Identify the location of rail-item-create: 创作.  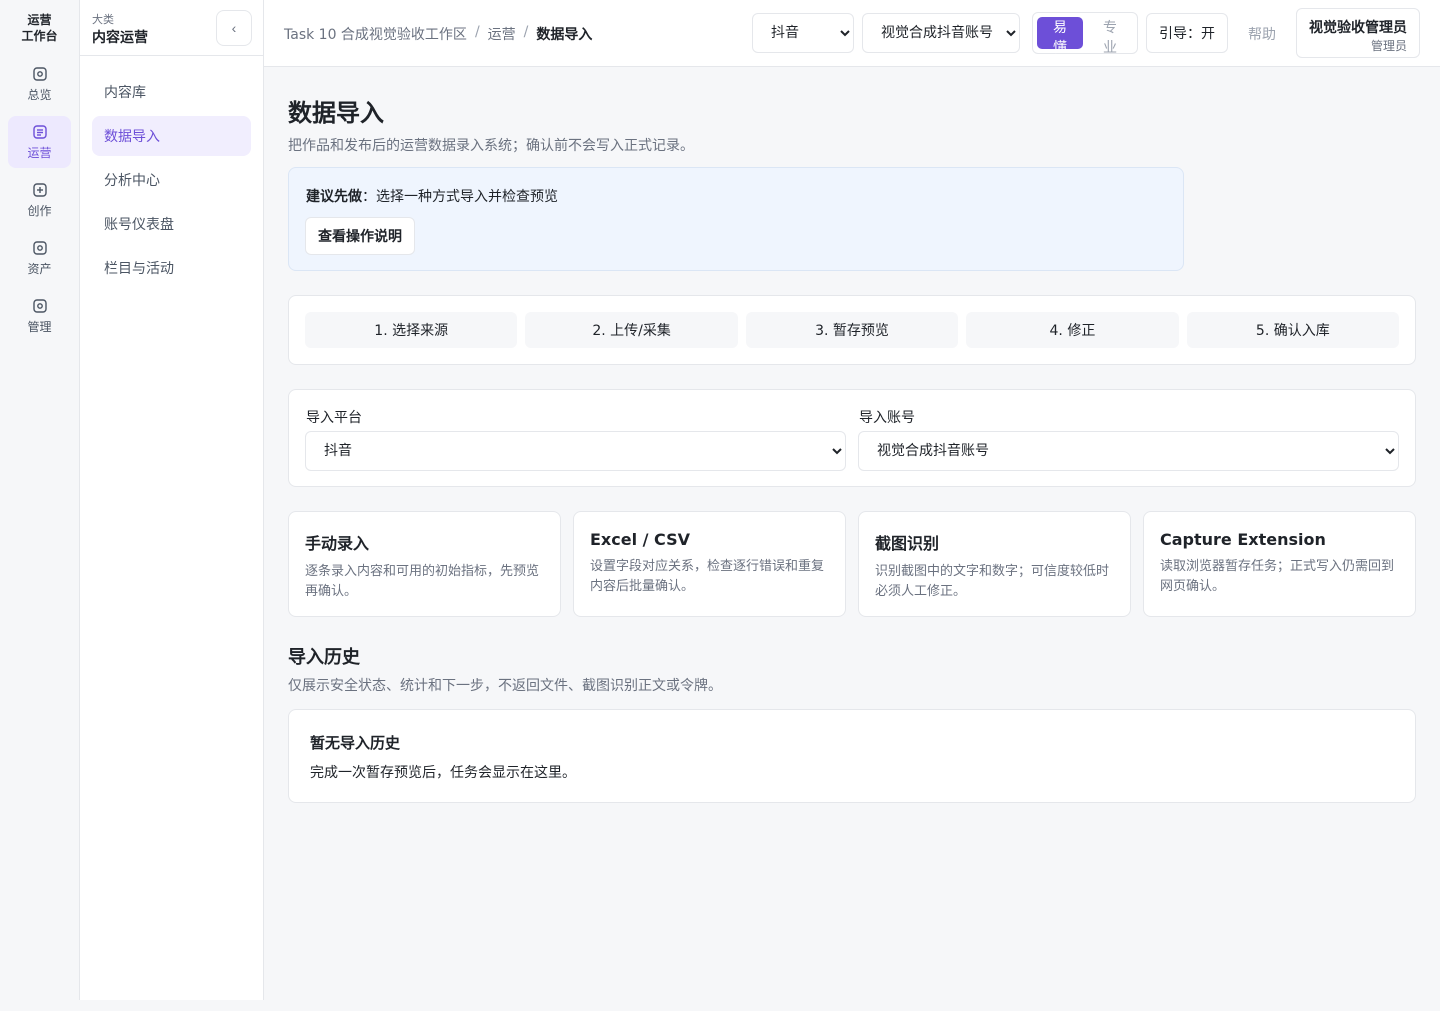
(39, 200).